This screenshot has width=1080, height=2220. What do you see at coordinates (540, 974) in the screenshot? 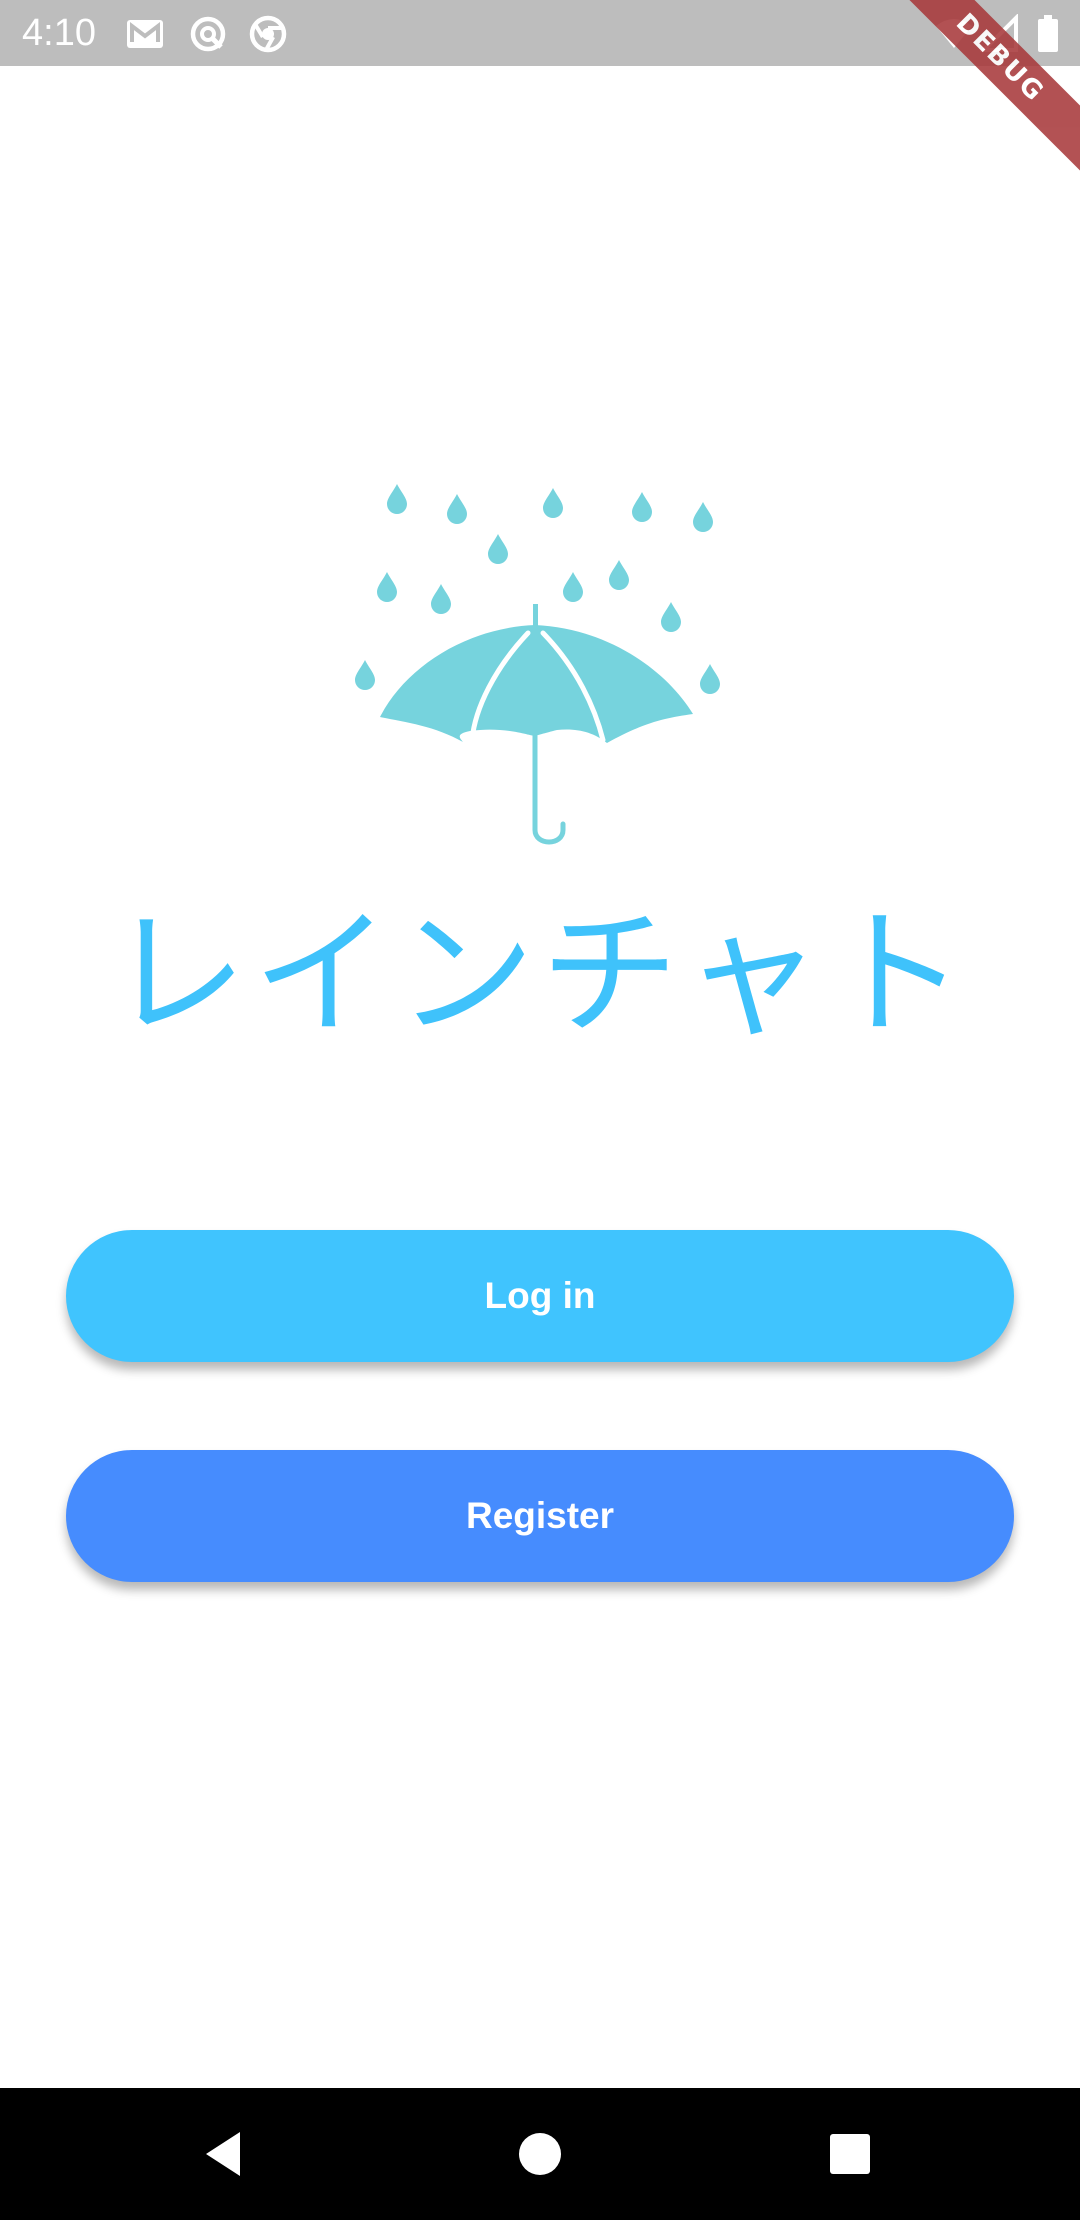
I see `app-title: レインチャト` at bounding box center [540, 974].